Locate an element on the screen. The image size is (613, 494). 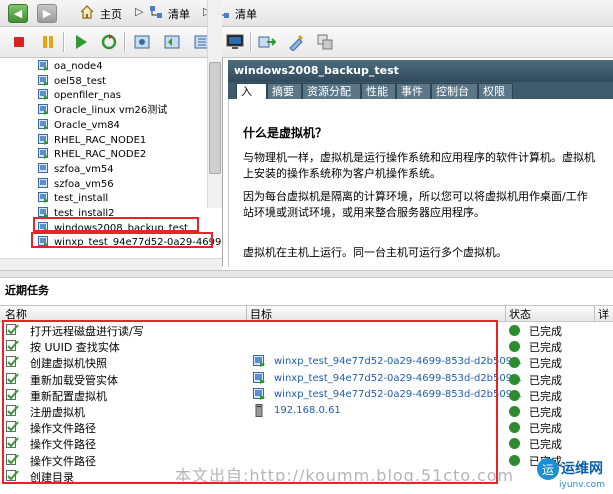
breadcrumb-inventory: 清单 is located at coordinates (179, 14).